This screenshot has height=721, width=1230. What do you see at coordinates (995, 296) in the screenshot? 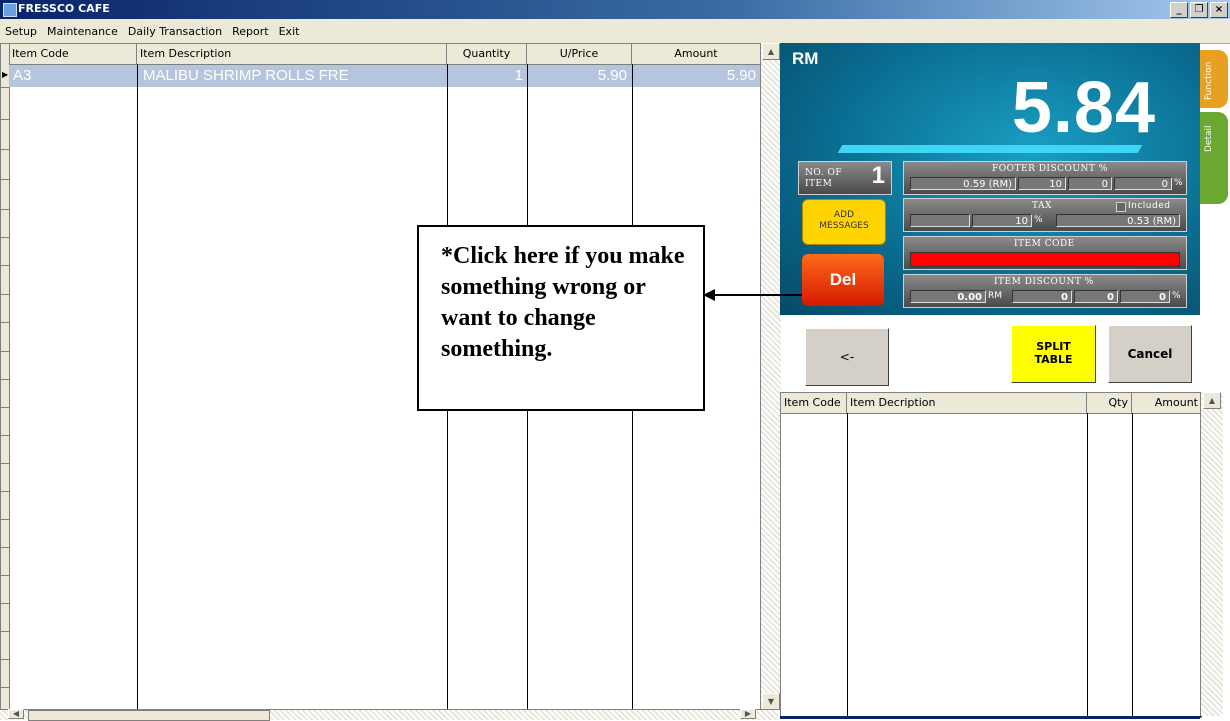
I see `item-discount-rm-label: RM` at bounding box center [995, 296].